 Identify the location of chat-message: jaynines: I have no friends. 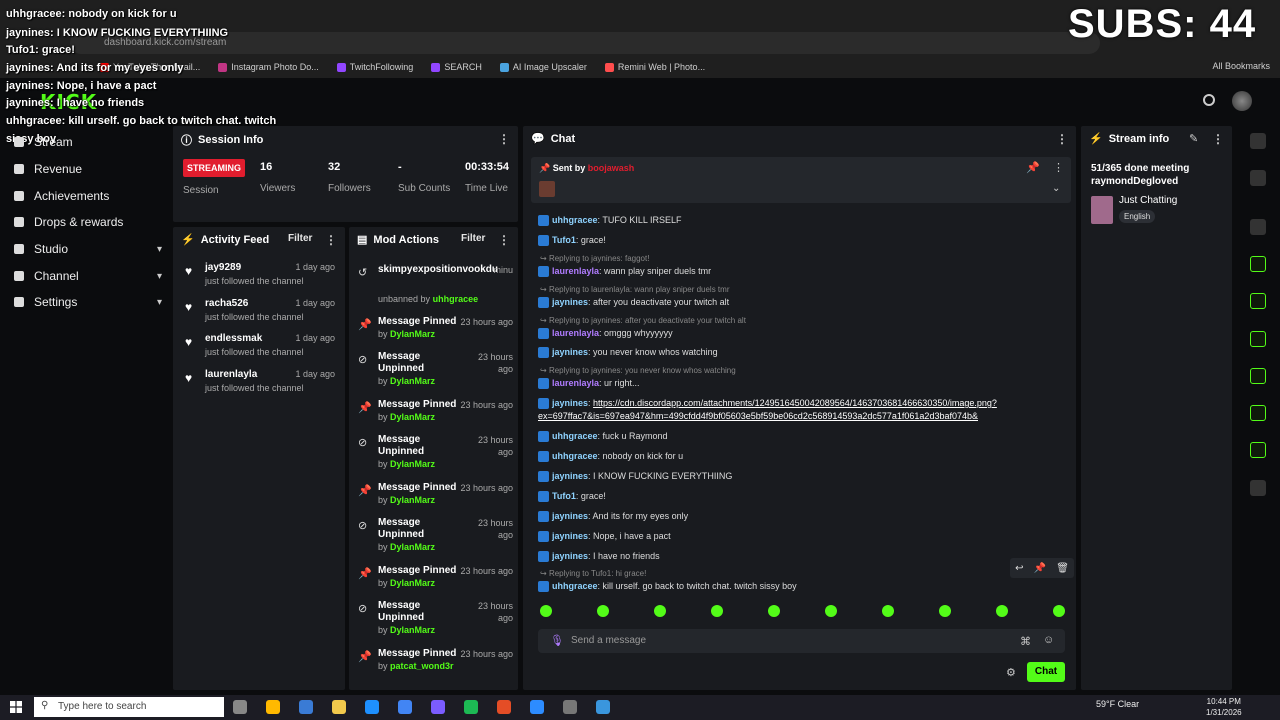
(599, 557).